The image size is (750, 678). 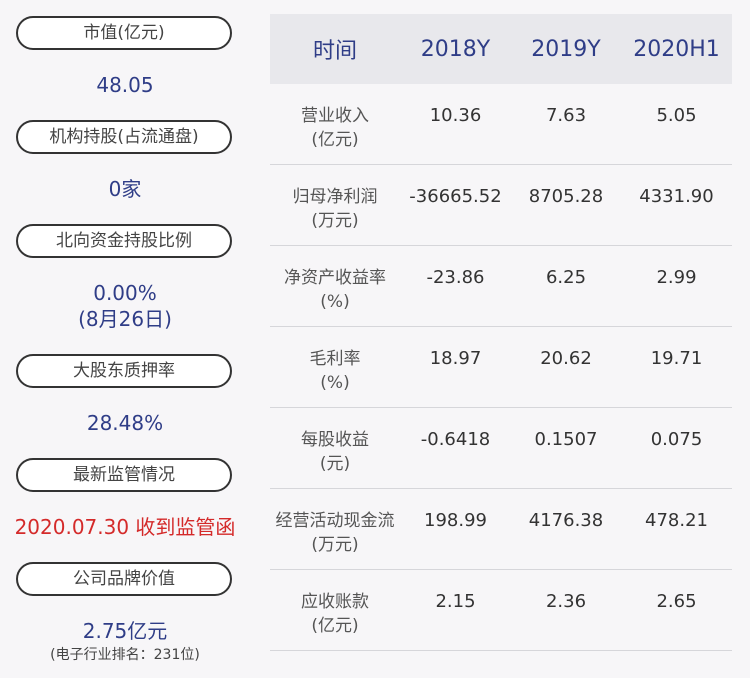 What do you see at coordinates (455, 196) in the screenshot?
I see `table-cell: -36665.52` at bounding box center [455, 196].